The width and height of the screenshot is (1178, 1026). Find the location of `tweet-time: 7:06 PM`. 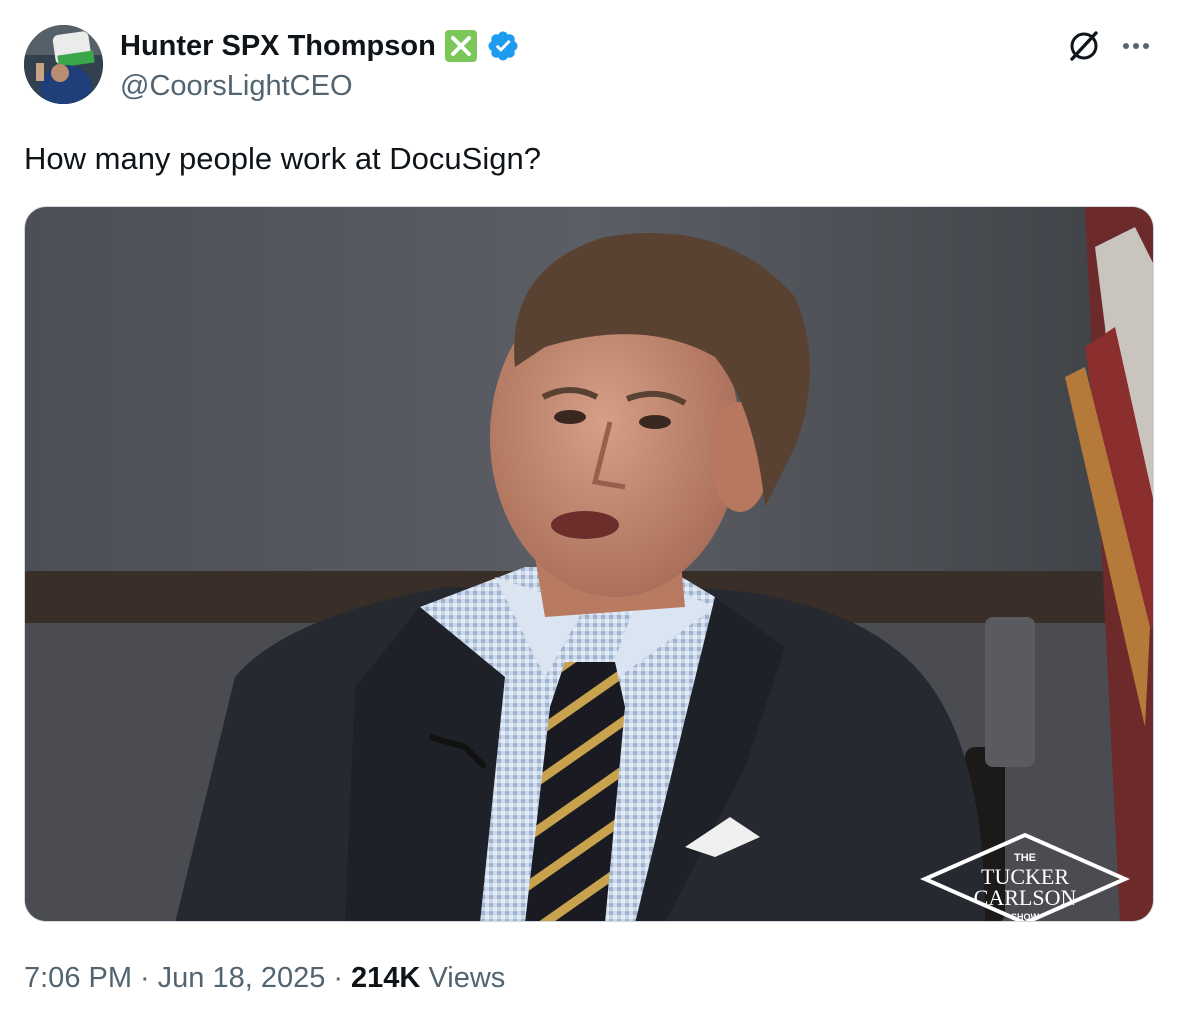

tweet-time: 7:06 PM is located at coordinates (78, 978).